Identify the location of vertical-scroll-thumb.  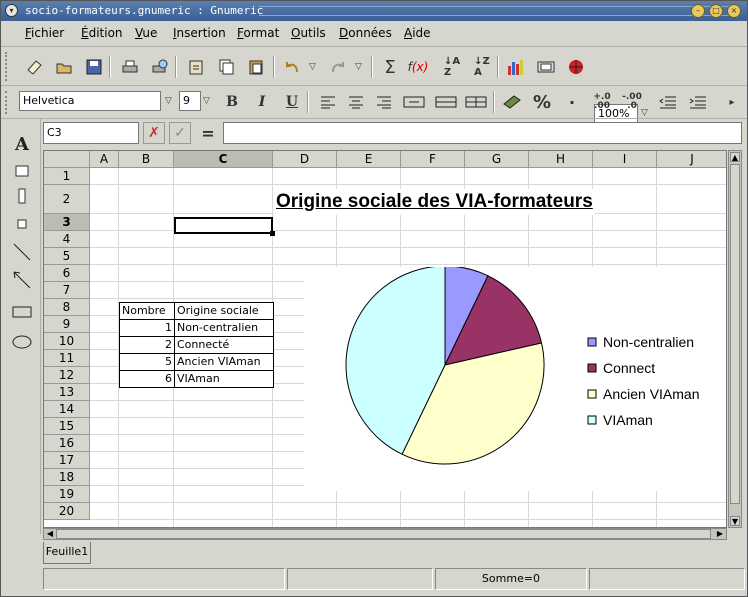
(735, 334).